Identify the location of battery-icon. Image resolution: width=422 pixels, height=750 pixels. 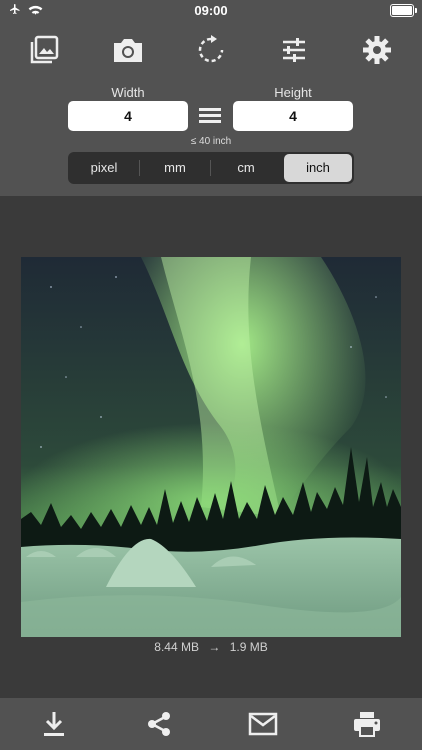
(403, 10).